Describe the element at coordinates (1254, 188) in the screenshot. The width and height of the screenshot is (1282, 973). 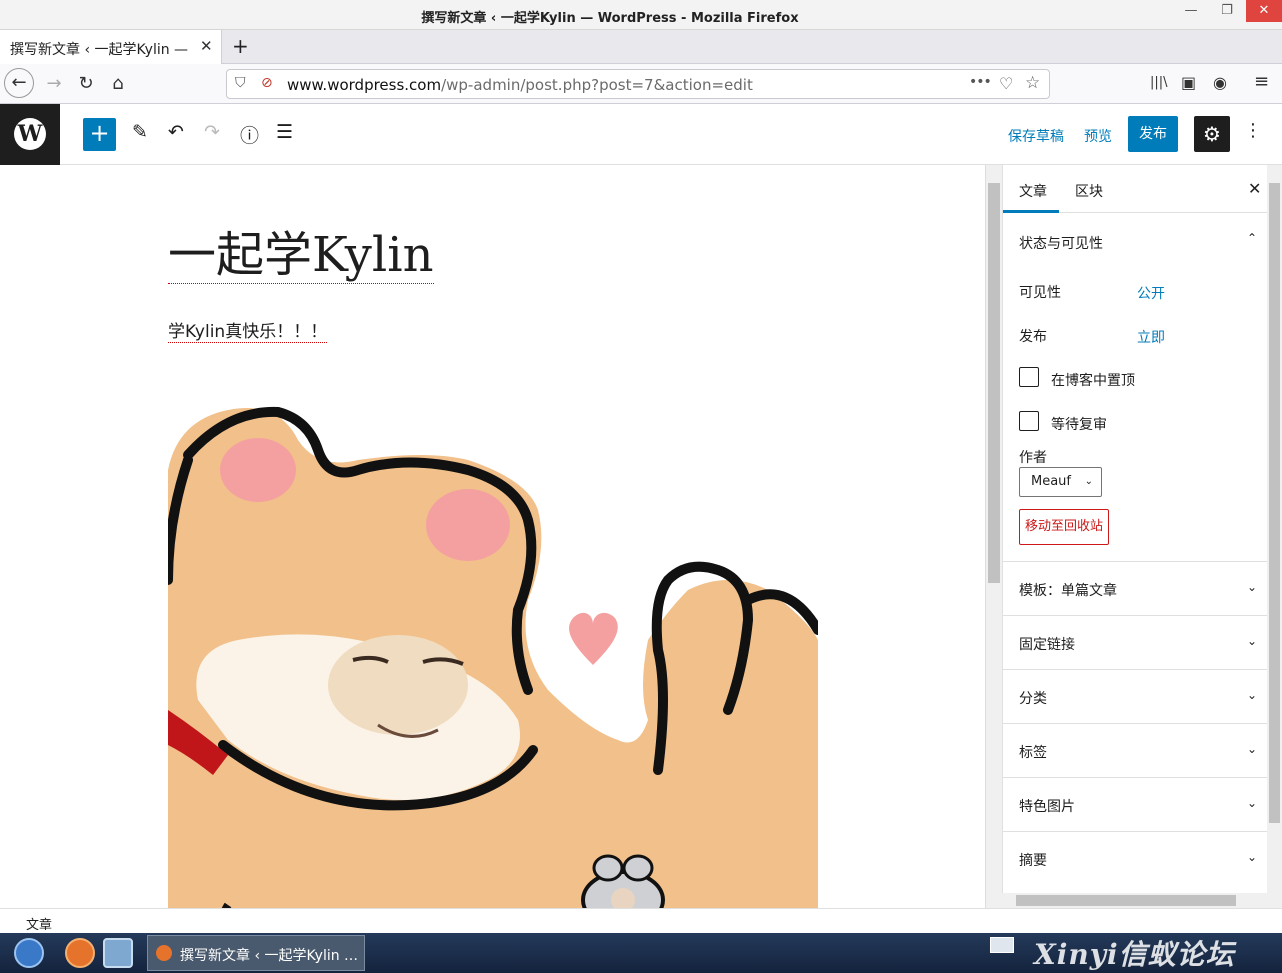
I see `close-sidebar-icon: ✕` at that location.